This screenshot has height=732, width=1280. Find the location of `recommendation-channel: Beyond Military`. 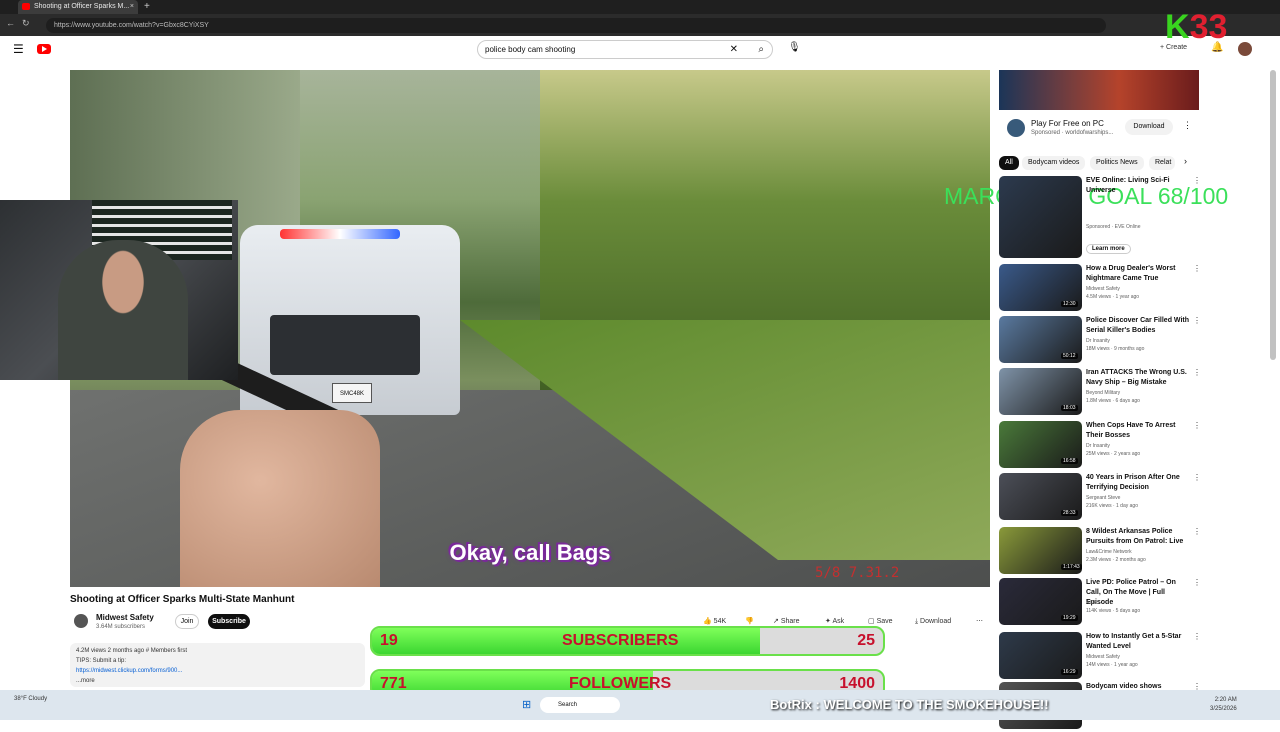

recommendation-channel: Beyond Military is located at coordinates (1103, 393).